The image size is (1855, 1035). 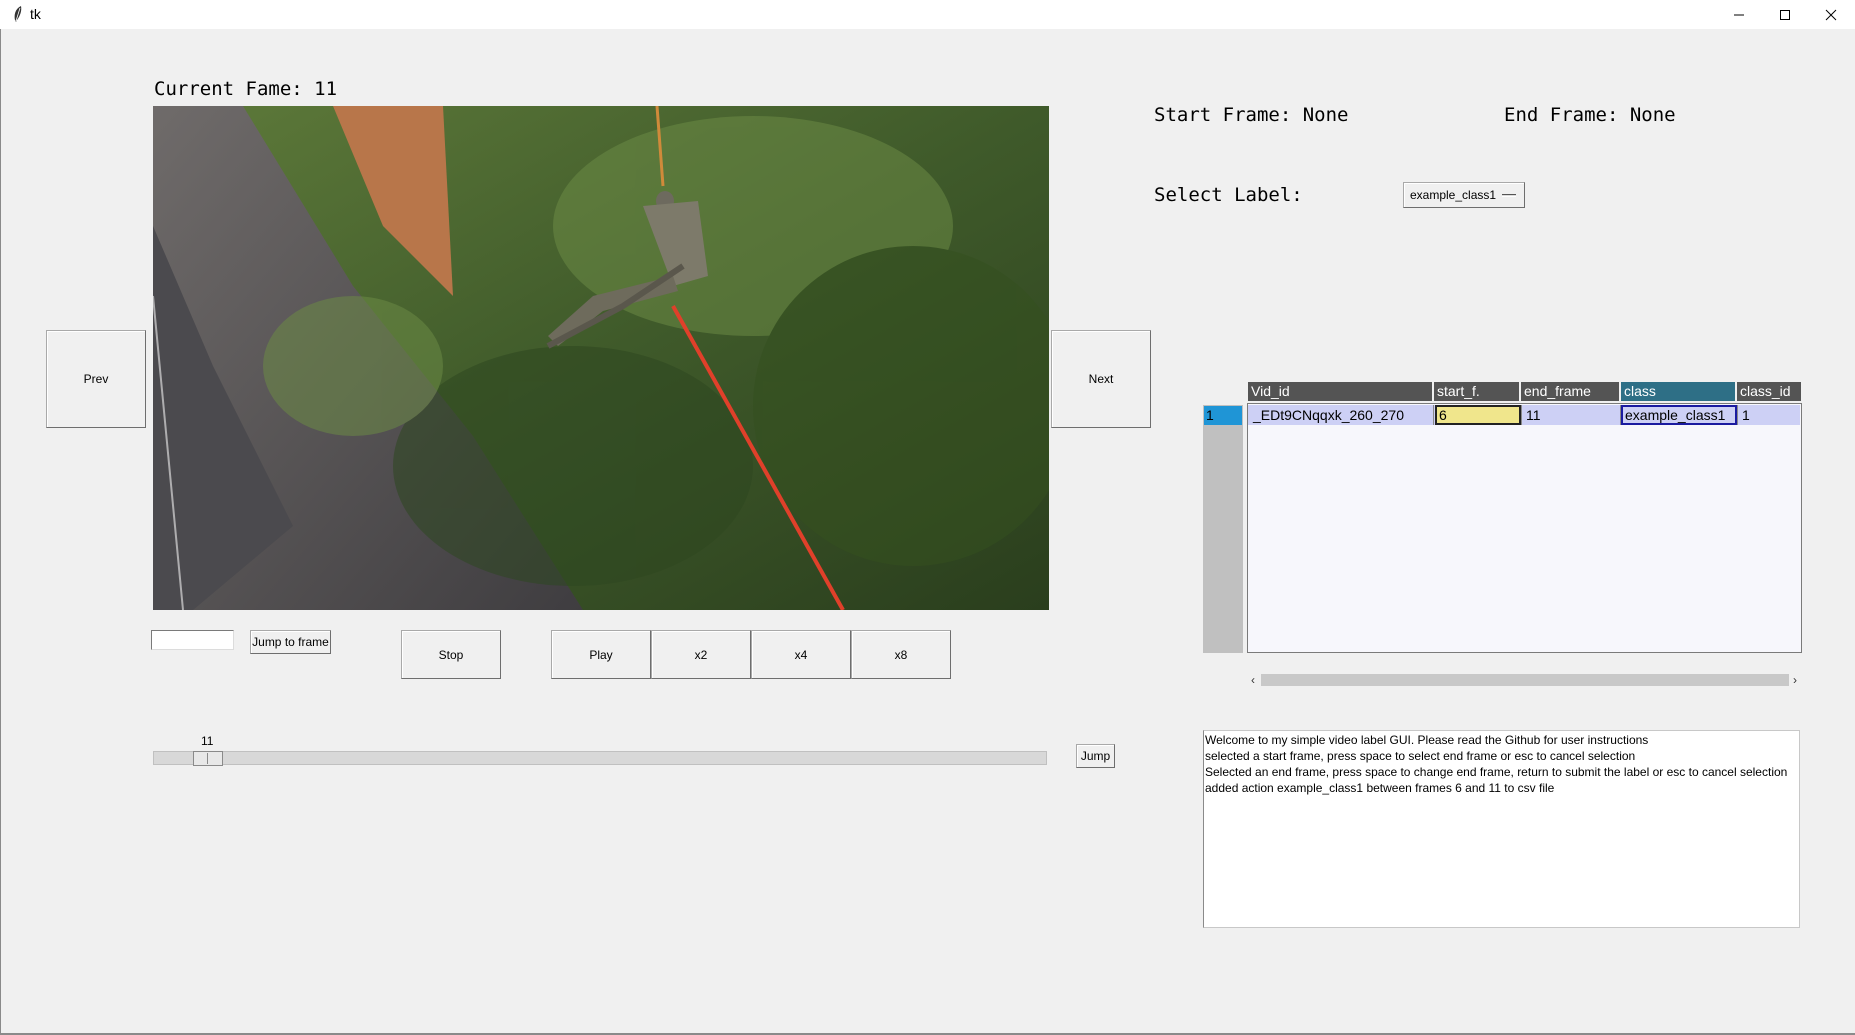 I want to click on label-dropdown-value: example_class1, so click(x=1453, y=195).